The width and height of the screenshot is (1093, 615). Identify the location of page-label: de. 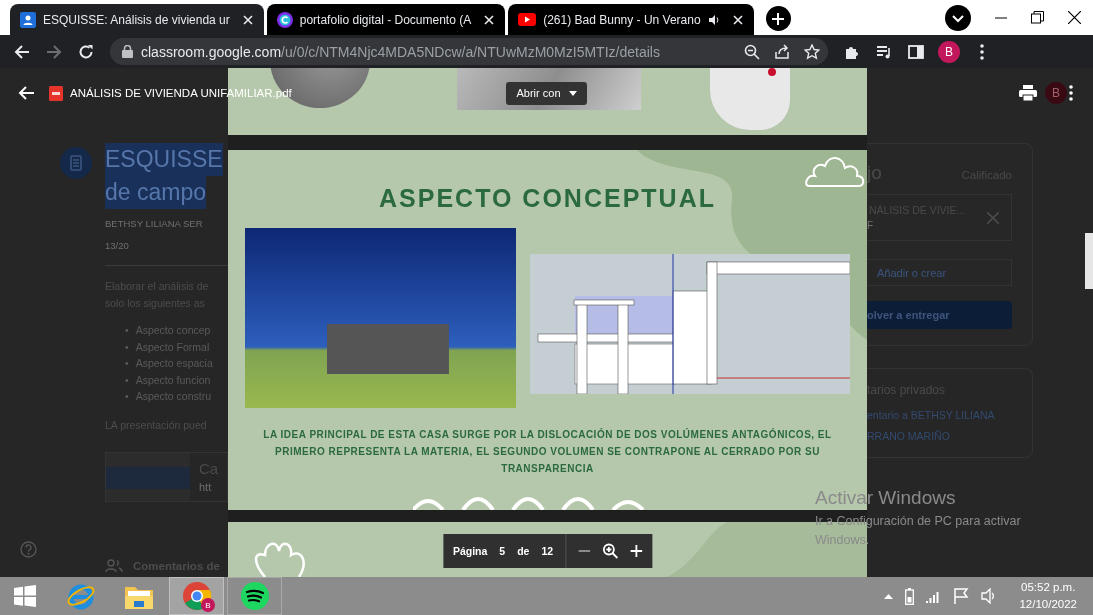
(523, 551).